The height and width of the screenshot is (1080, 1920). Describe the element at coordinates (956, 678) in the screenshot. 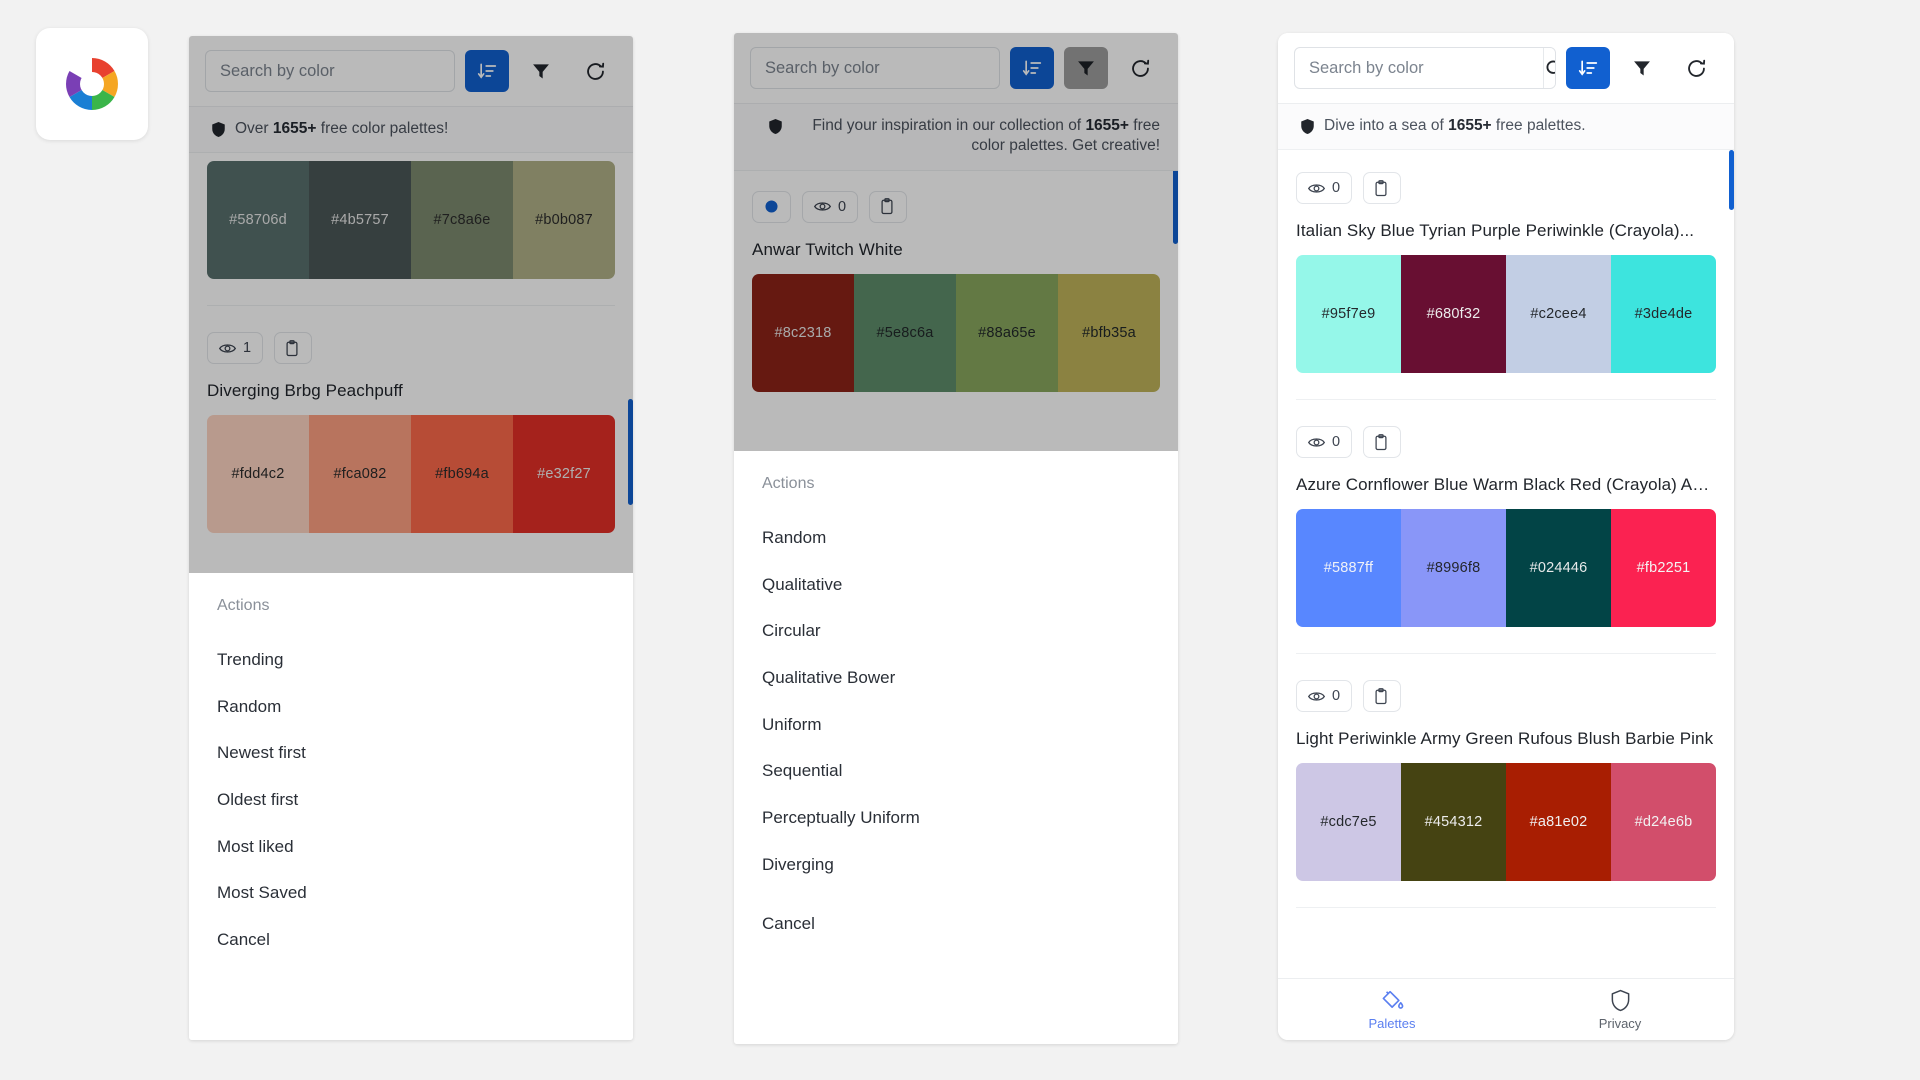

I see `action-item-qualitative-bower: Qualitative Bower` at that location.